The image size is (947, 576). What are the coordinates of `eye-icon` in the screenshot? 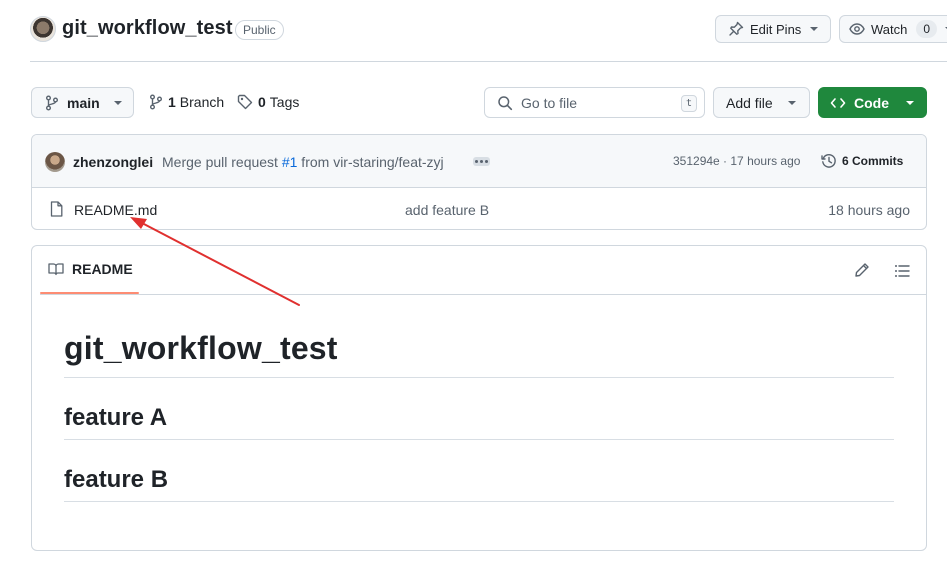 It's located at (857, 29).